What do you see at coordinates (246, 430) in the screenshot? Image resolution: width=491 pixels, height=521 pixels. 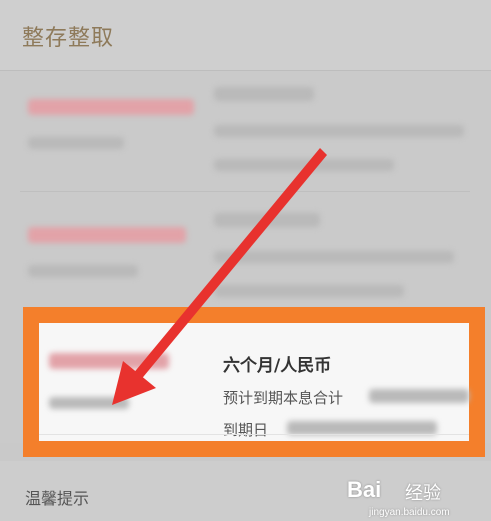 I see `product-maturity-label: 到期日` at bounding box center [246, 430].